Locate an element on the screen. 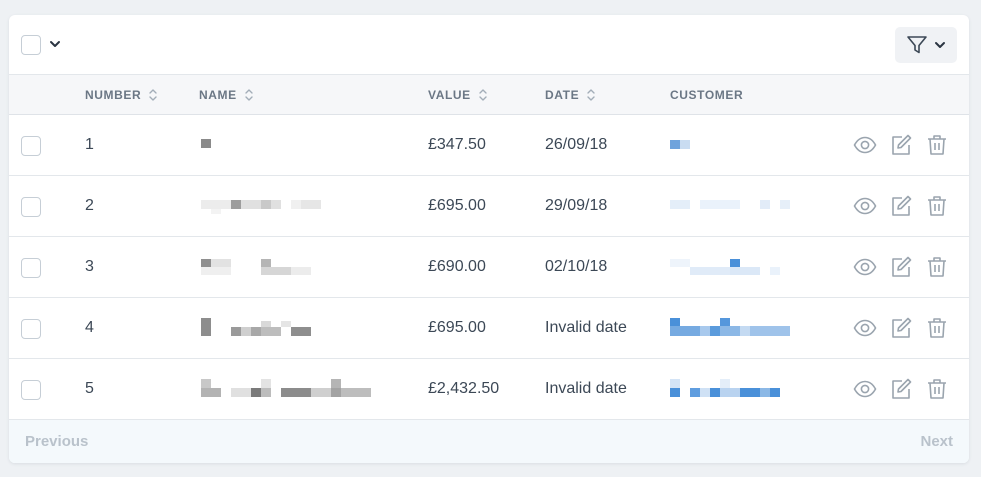 The height and width of the screenshot is (477, 981). table-header: NUMBER NAME VALUE DATE CUSTOMER is located at coordinates (489, 95).